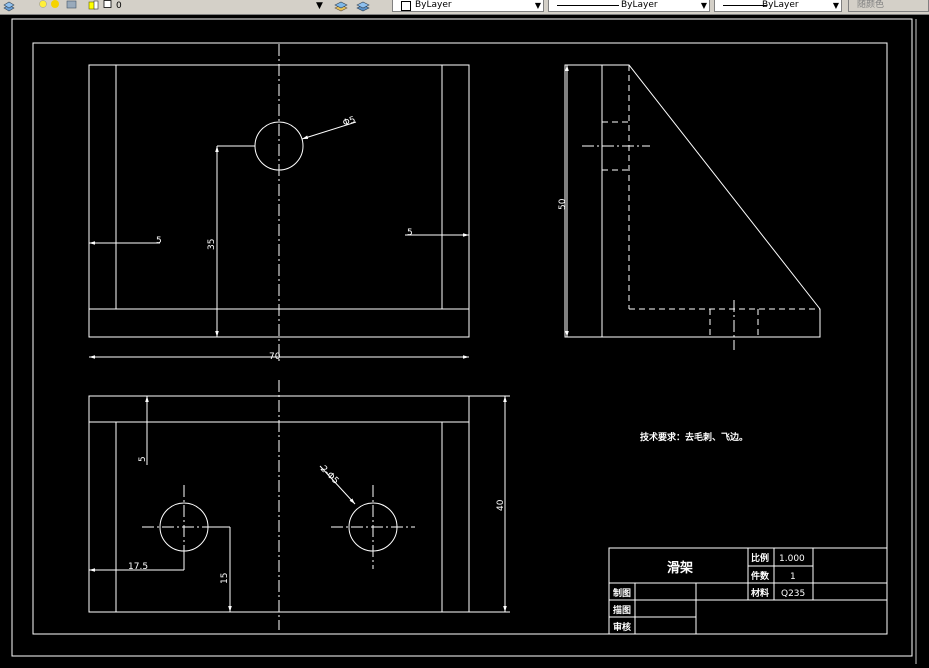 The image size is (929, 668). I want to click on dim-50-text: 50, so click(563, 204).